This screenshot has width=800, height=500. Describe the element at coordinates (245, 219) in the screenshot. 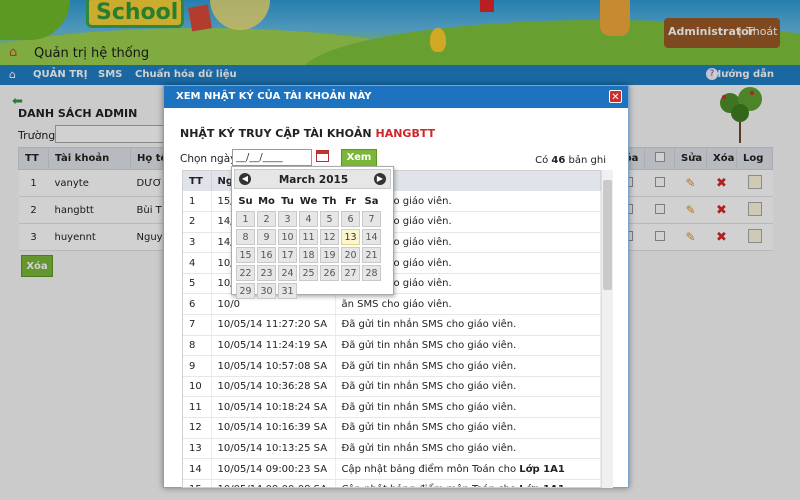

I see `datepicker-day: 1` at that location.